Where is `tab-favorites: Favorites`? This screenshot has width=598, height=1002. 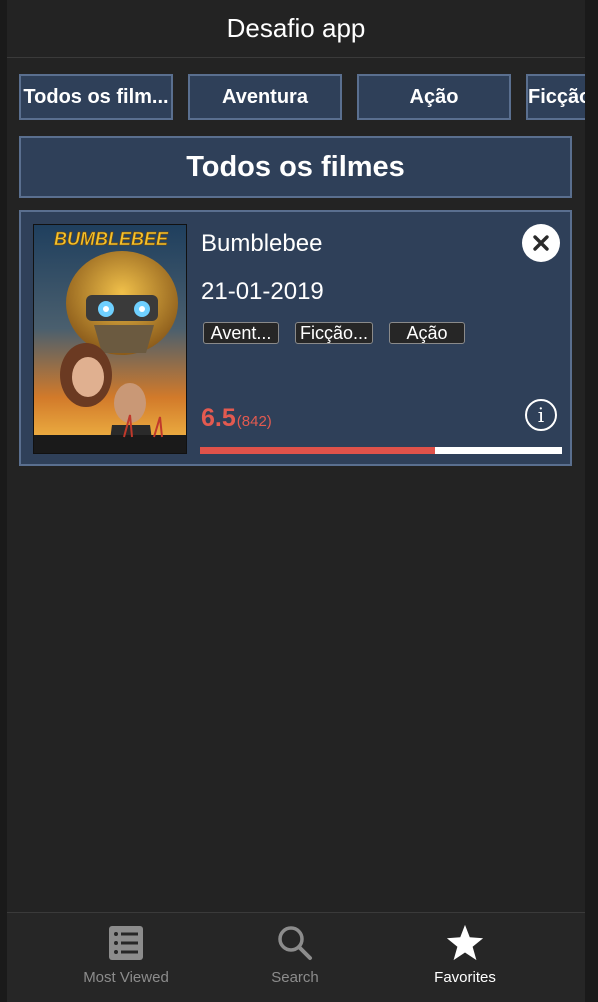 tab-favorites: Favorites is located at coordinates (465, 957).